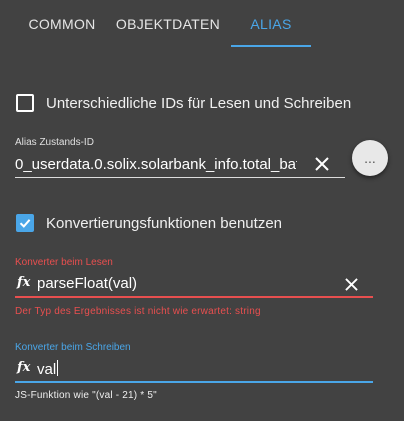  I want to click on read-converter-field: fx parseFloat(val), so click(194, 284).